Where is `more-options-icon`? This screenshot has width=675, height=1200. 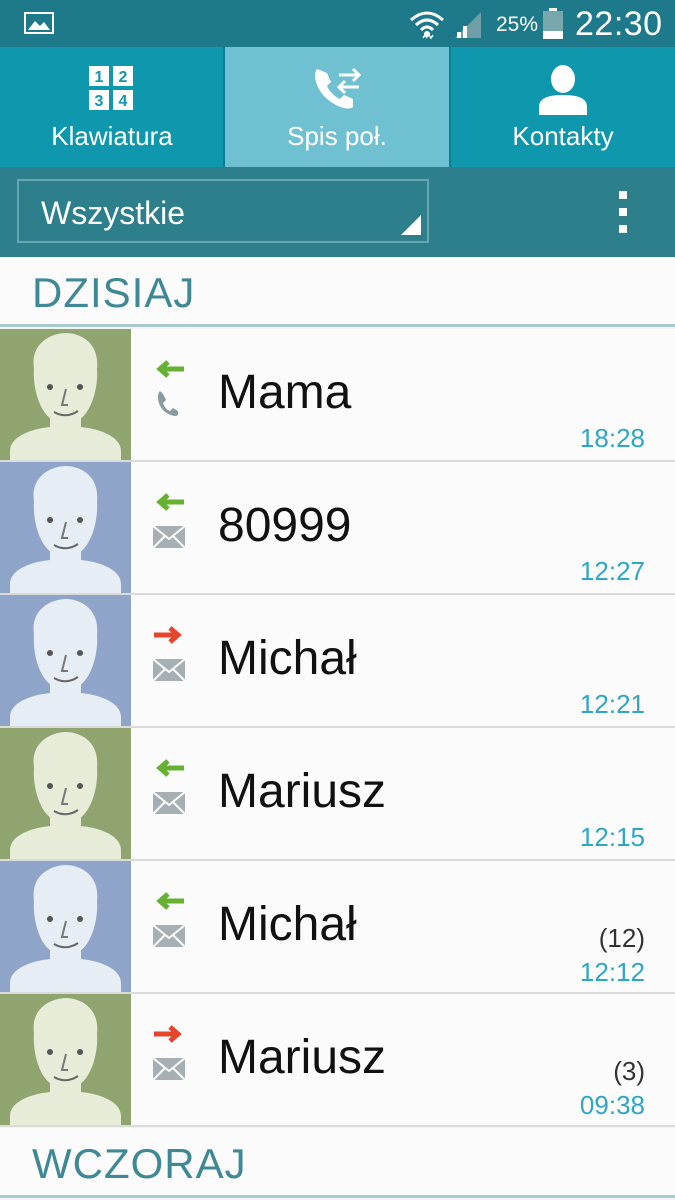 more-options-icon is located at coordinates (623, 212).